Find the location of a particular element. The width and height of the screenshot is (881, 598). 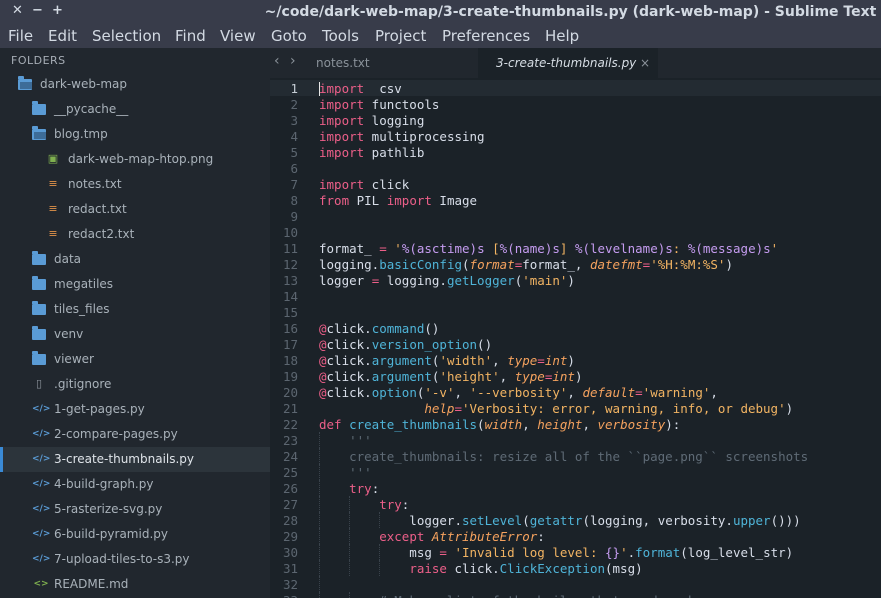

indent-guide is located at coordinates (319, 584).